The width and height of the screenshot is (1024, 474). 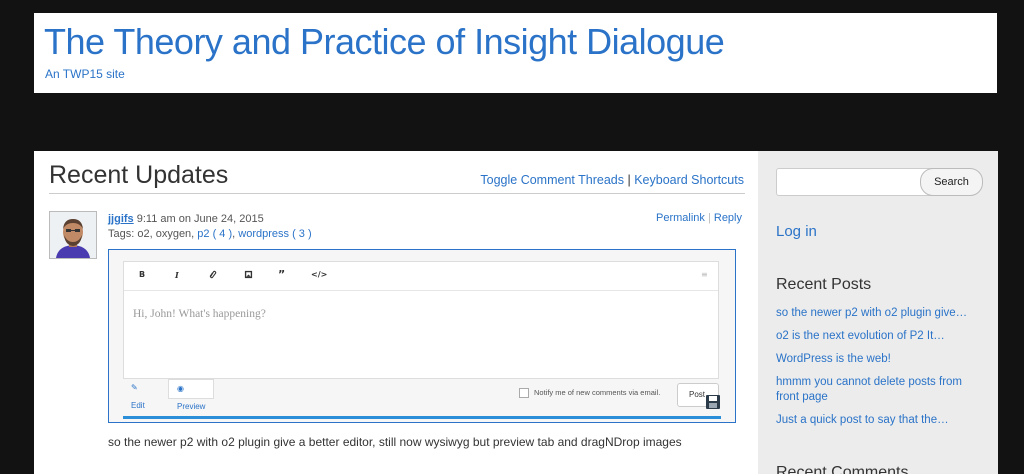 I want to click on editor-placeholder: Hi, John! What's happening?, so click(x=199, y=314).